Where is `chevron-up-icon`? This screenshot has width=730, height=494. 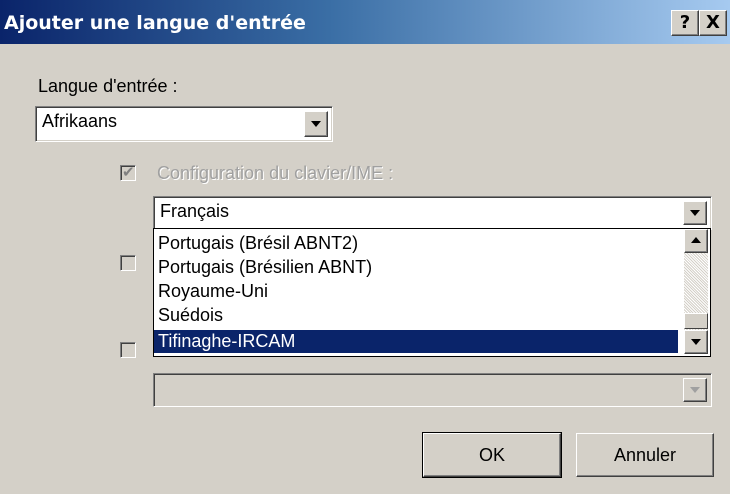 chevron-up-icon is located at coordinates (696, 240).